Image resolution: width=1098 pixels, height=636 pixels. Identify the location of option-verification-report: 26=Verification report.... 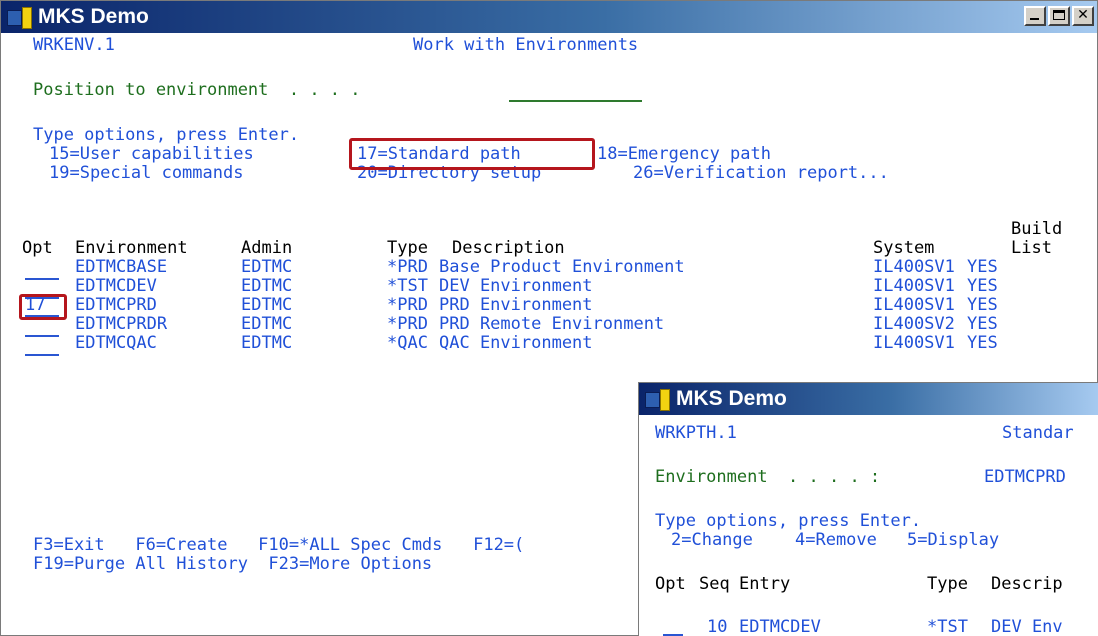
(761, 173).